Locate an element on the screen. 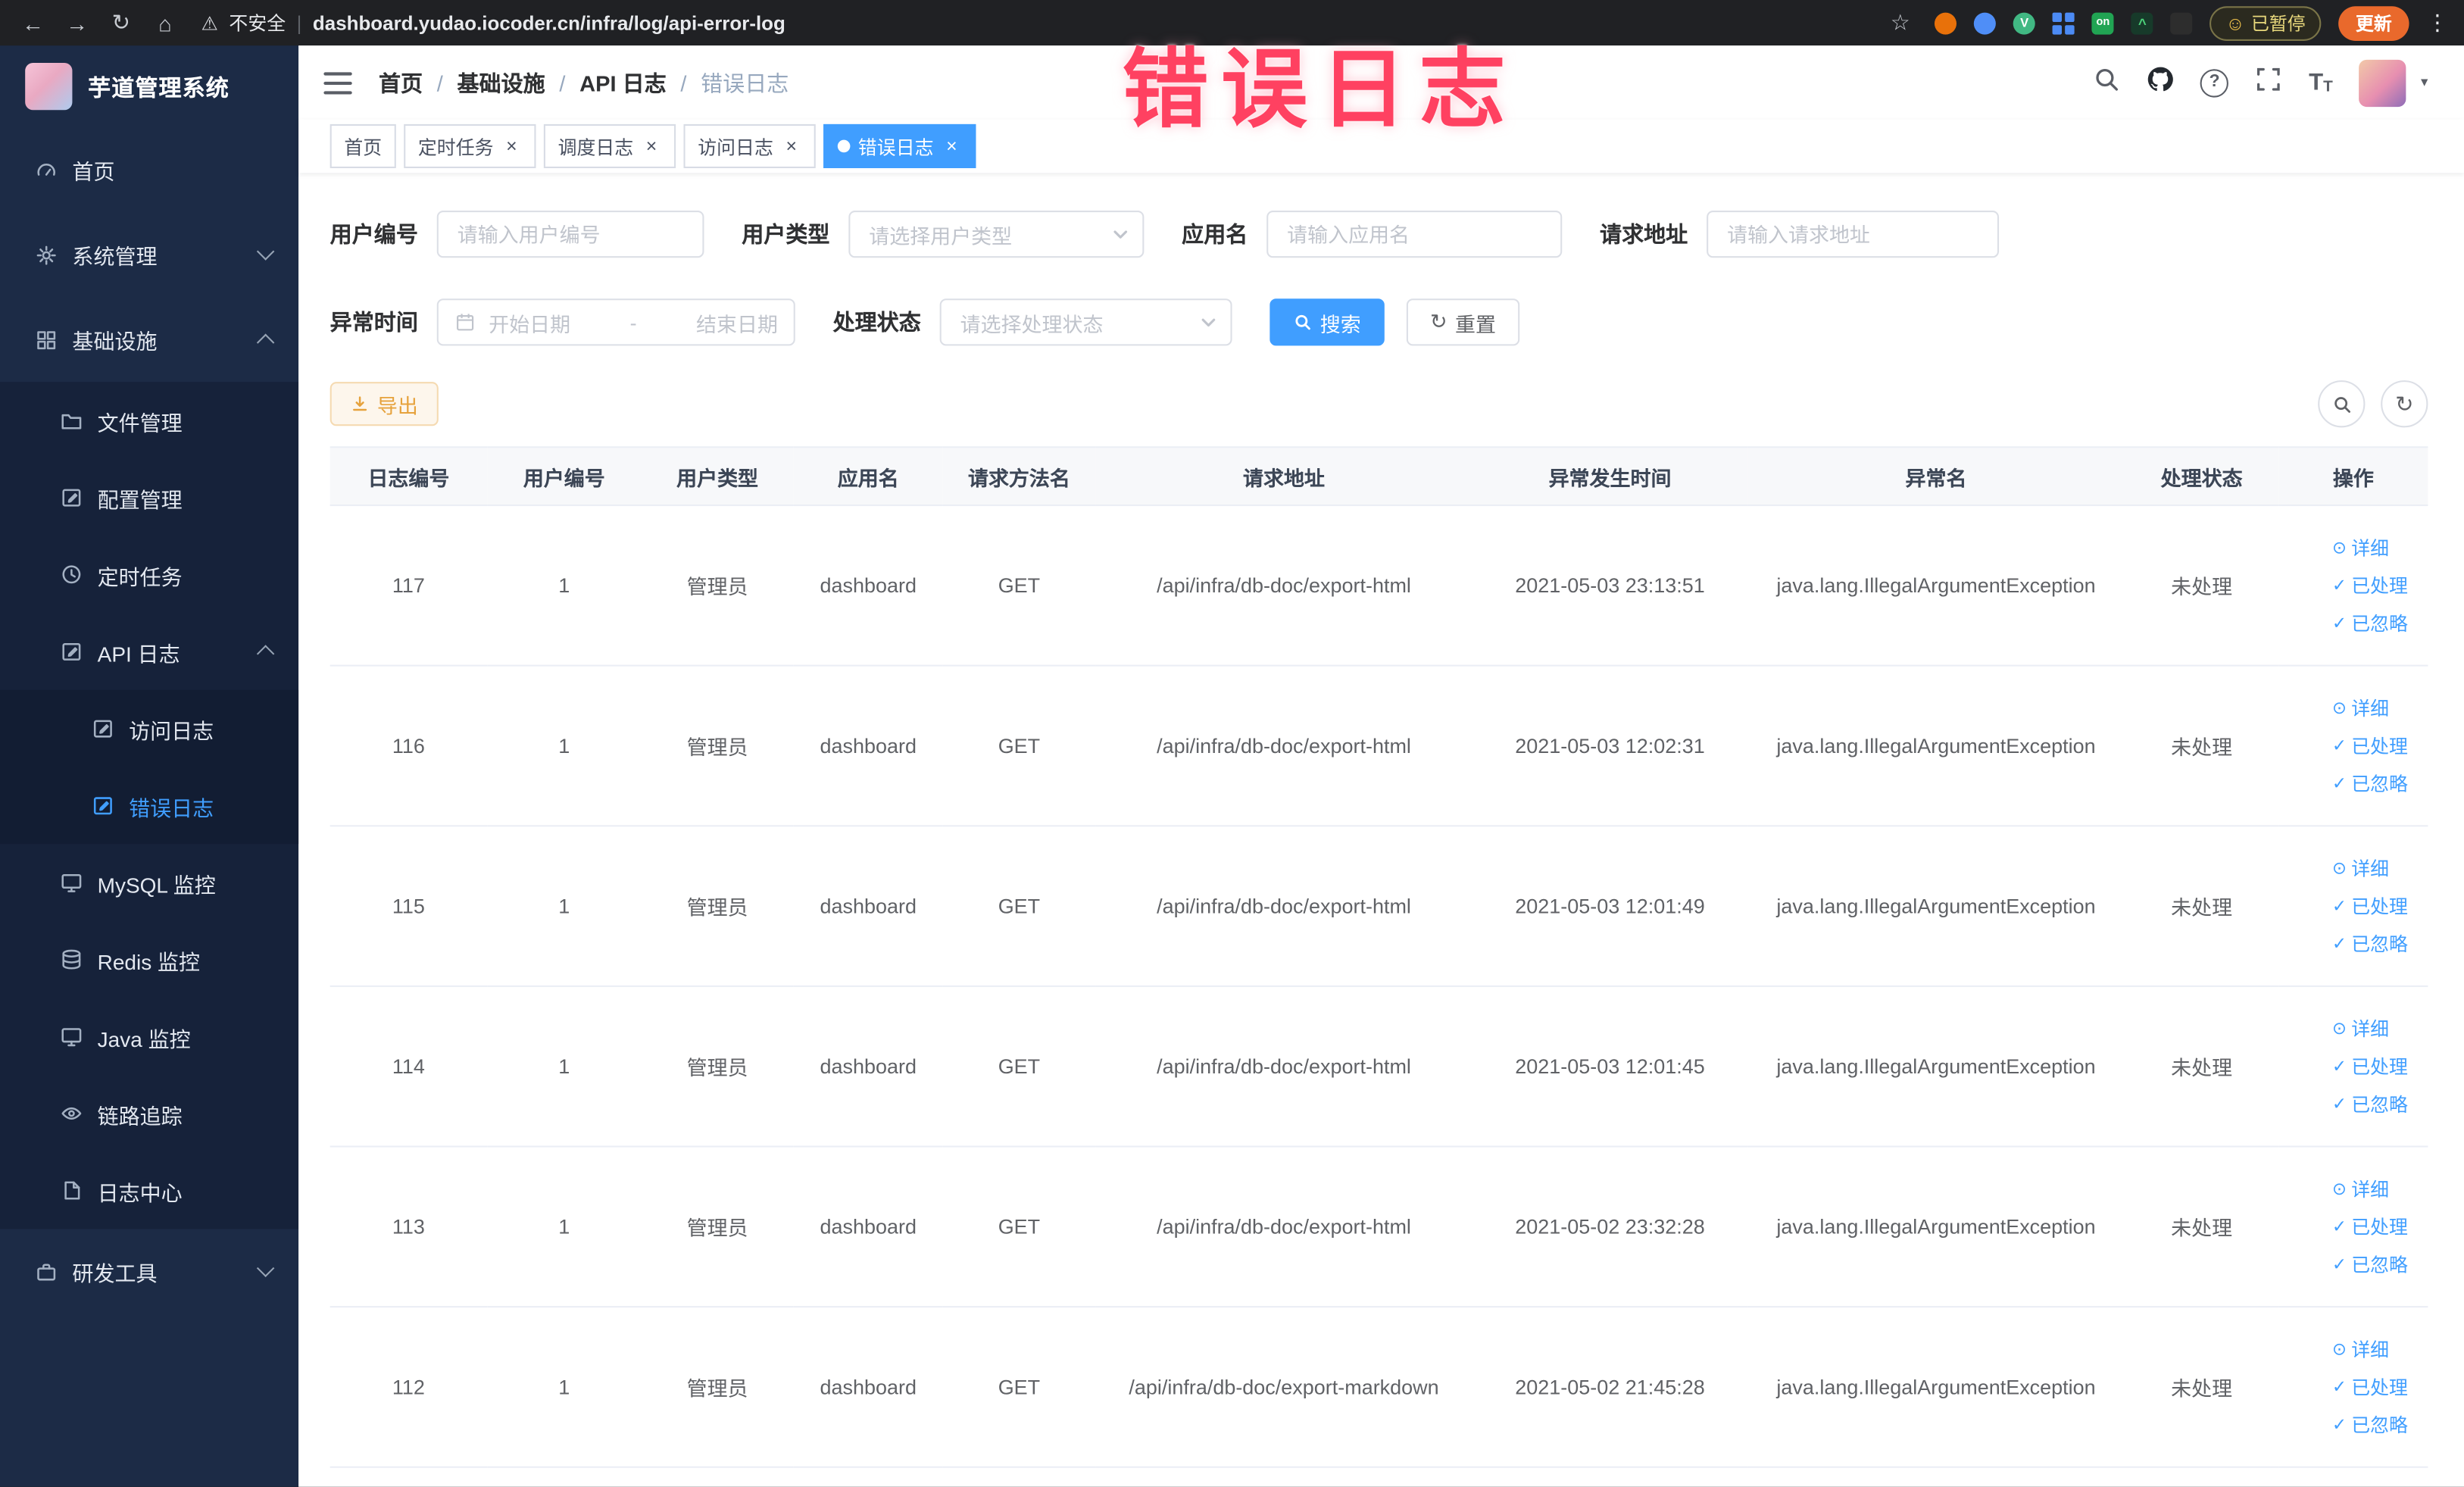 The width and height of the screenshot is (2464, 1487). process-status-select: 请选择处理状态 is located at coordinates (1085, 322).